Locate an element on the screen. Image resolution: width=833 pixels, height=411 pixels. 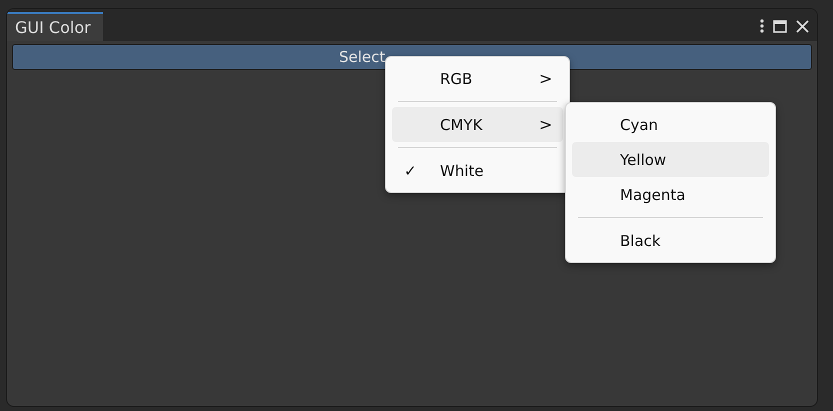
menu-item: CMYK > is located at coordinates (477, 124).